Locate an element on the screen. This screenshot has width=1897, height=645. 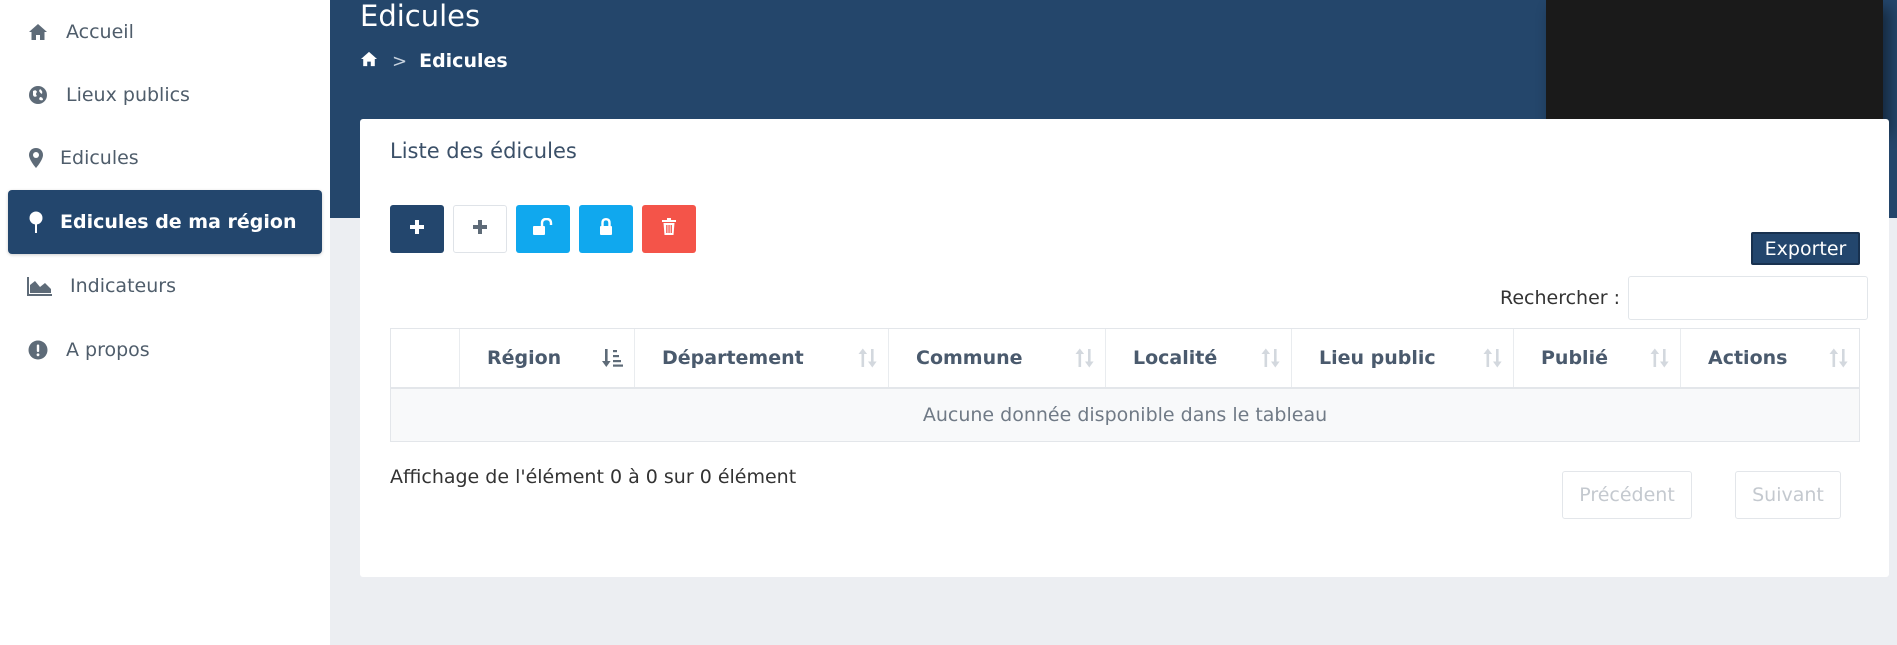
sidebar-item-label: A propos is located at coordinates (108, 350).